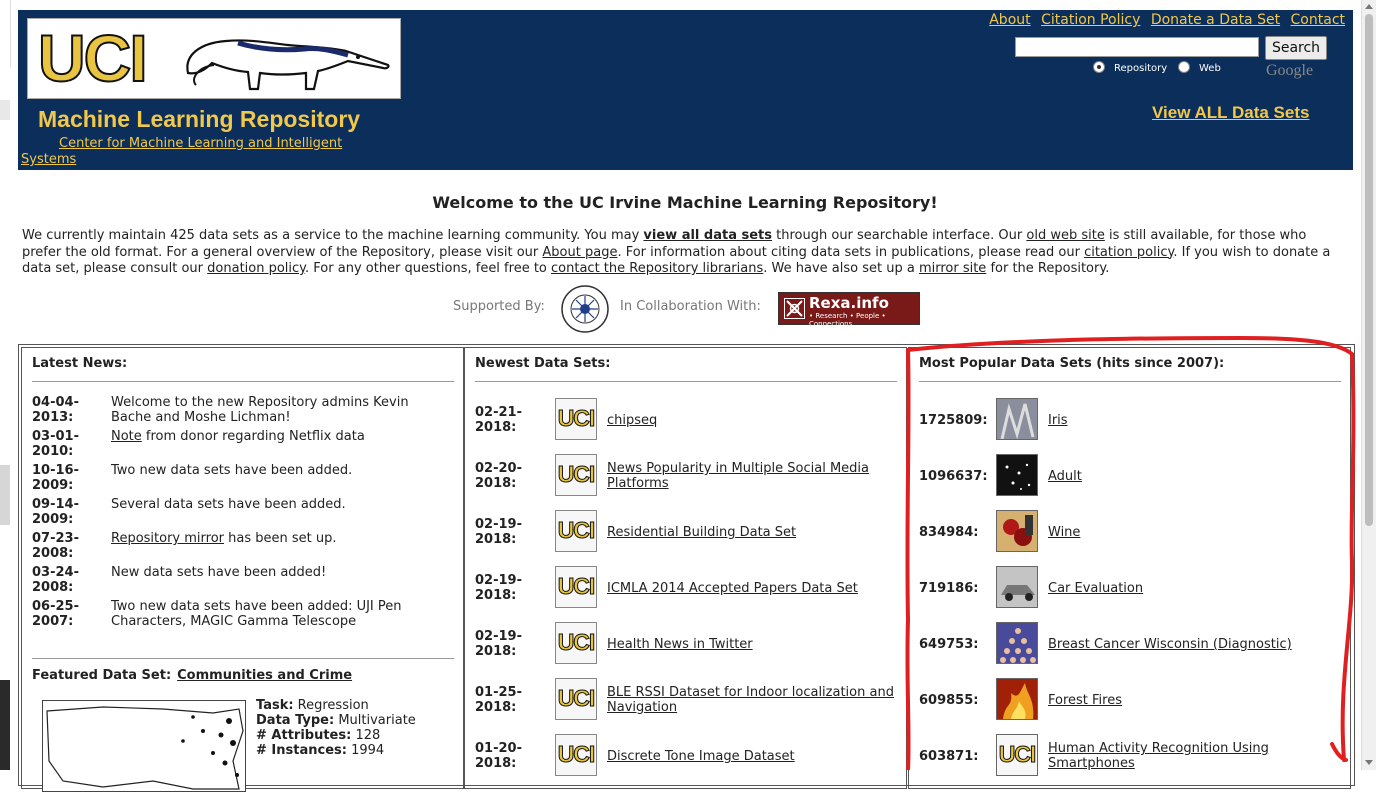 This screenshot has height=792, width=1376. What do you see at coordinates (1369, 762) in the screenshot?
I see `scroll-down-arrow-icon` at bounding box center [1369, 762].